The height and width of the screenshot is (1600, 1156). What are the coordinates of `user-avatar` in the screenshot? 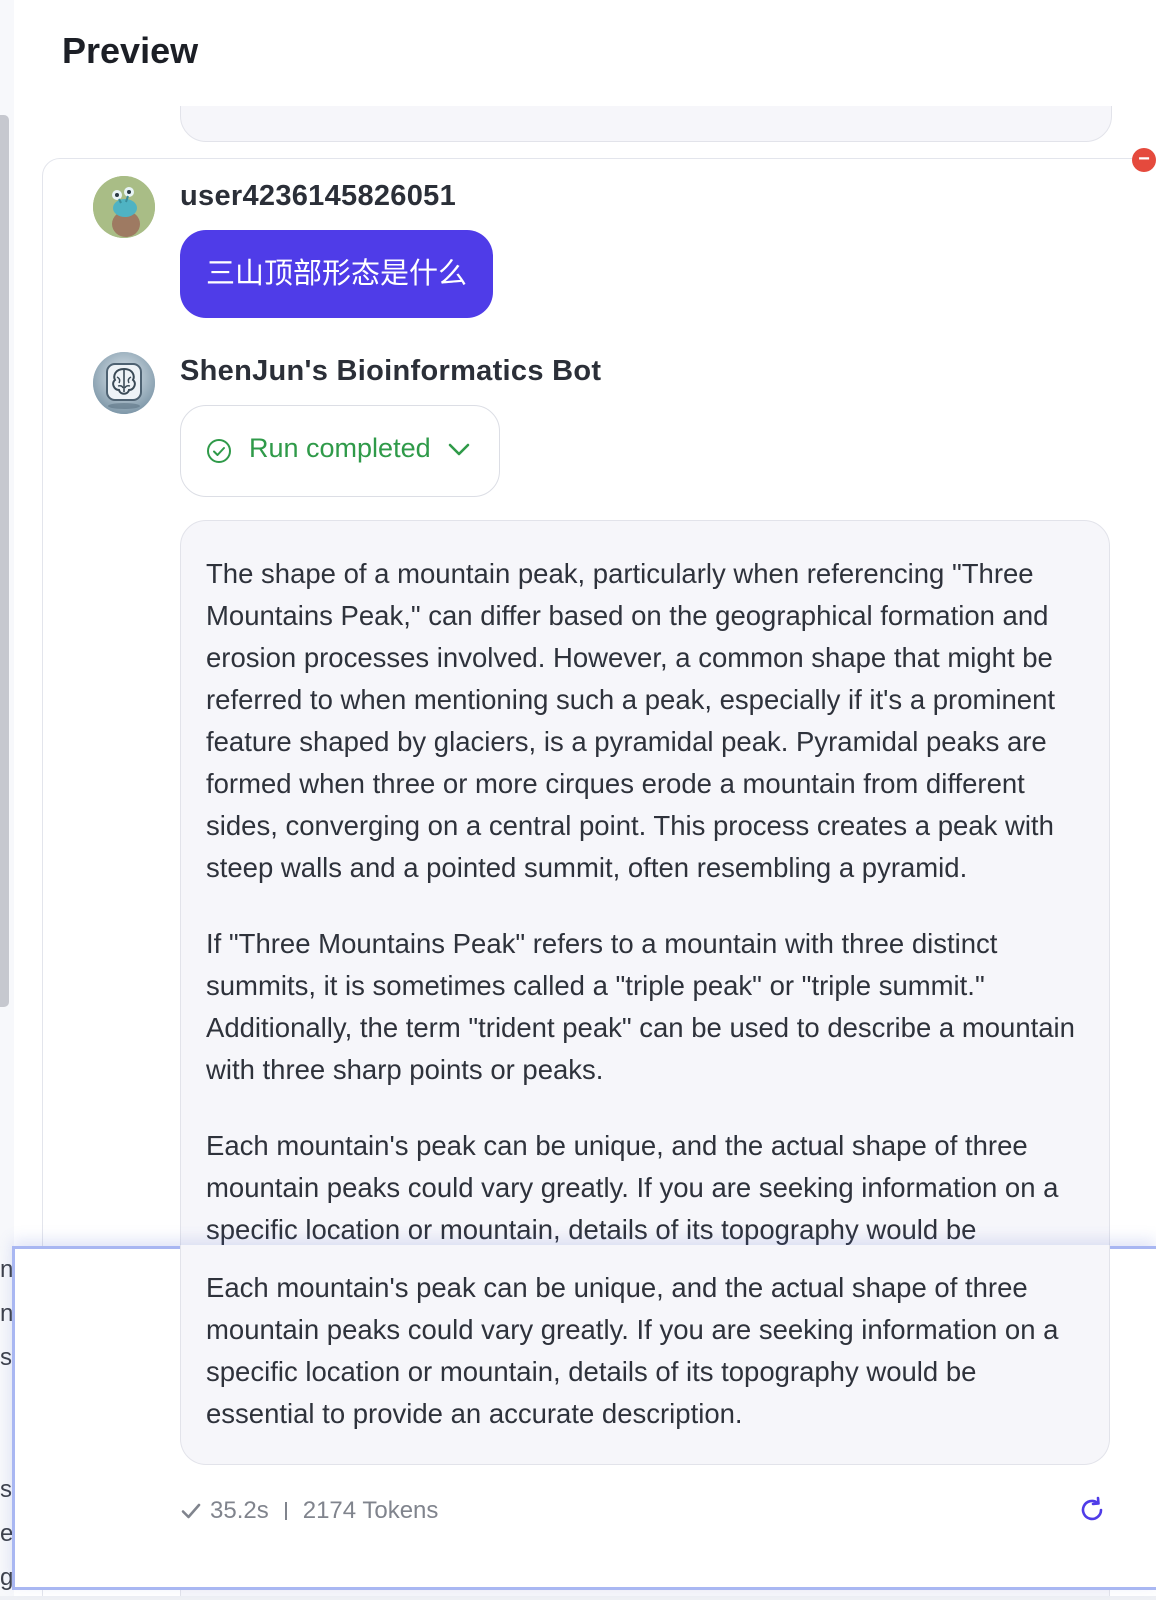 It's located at (124, 207).